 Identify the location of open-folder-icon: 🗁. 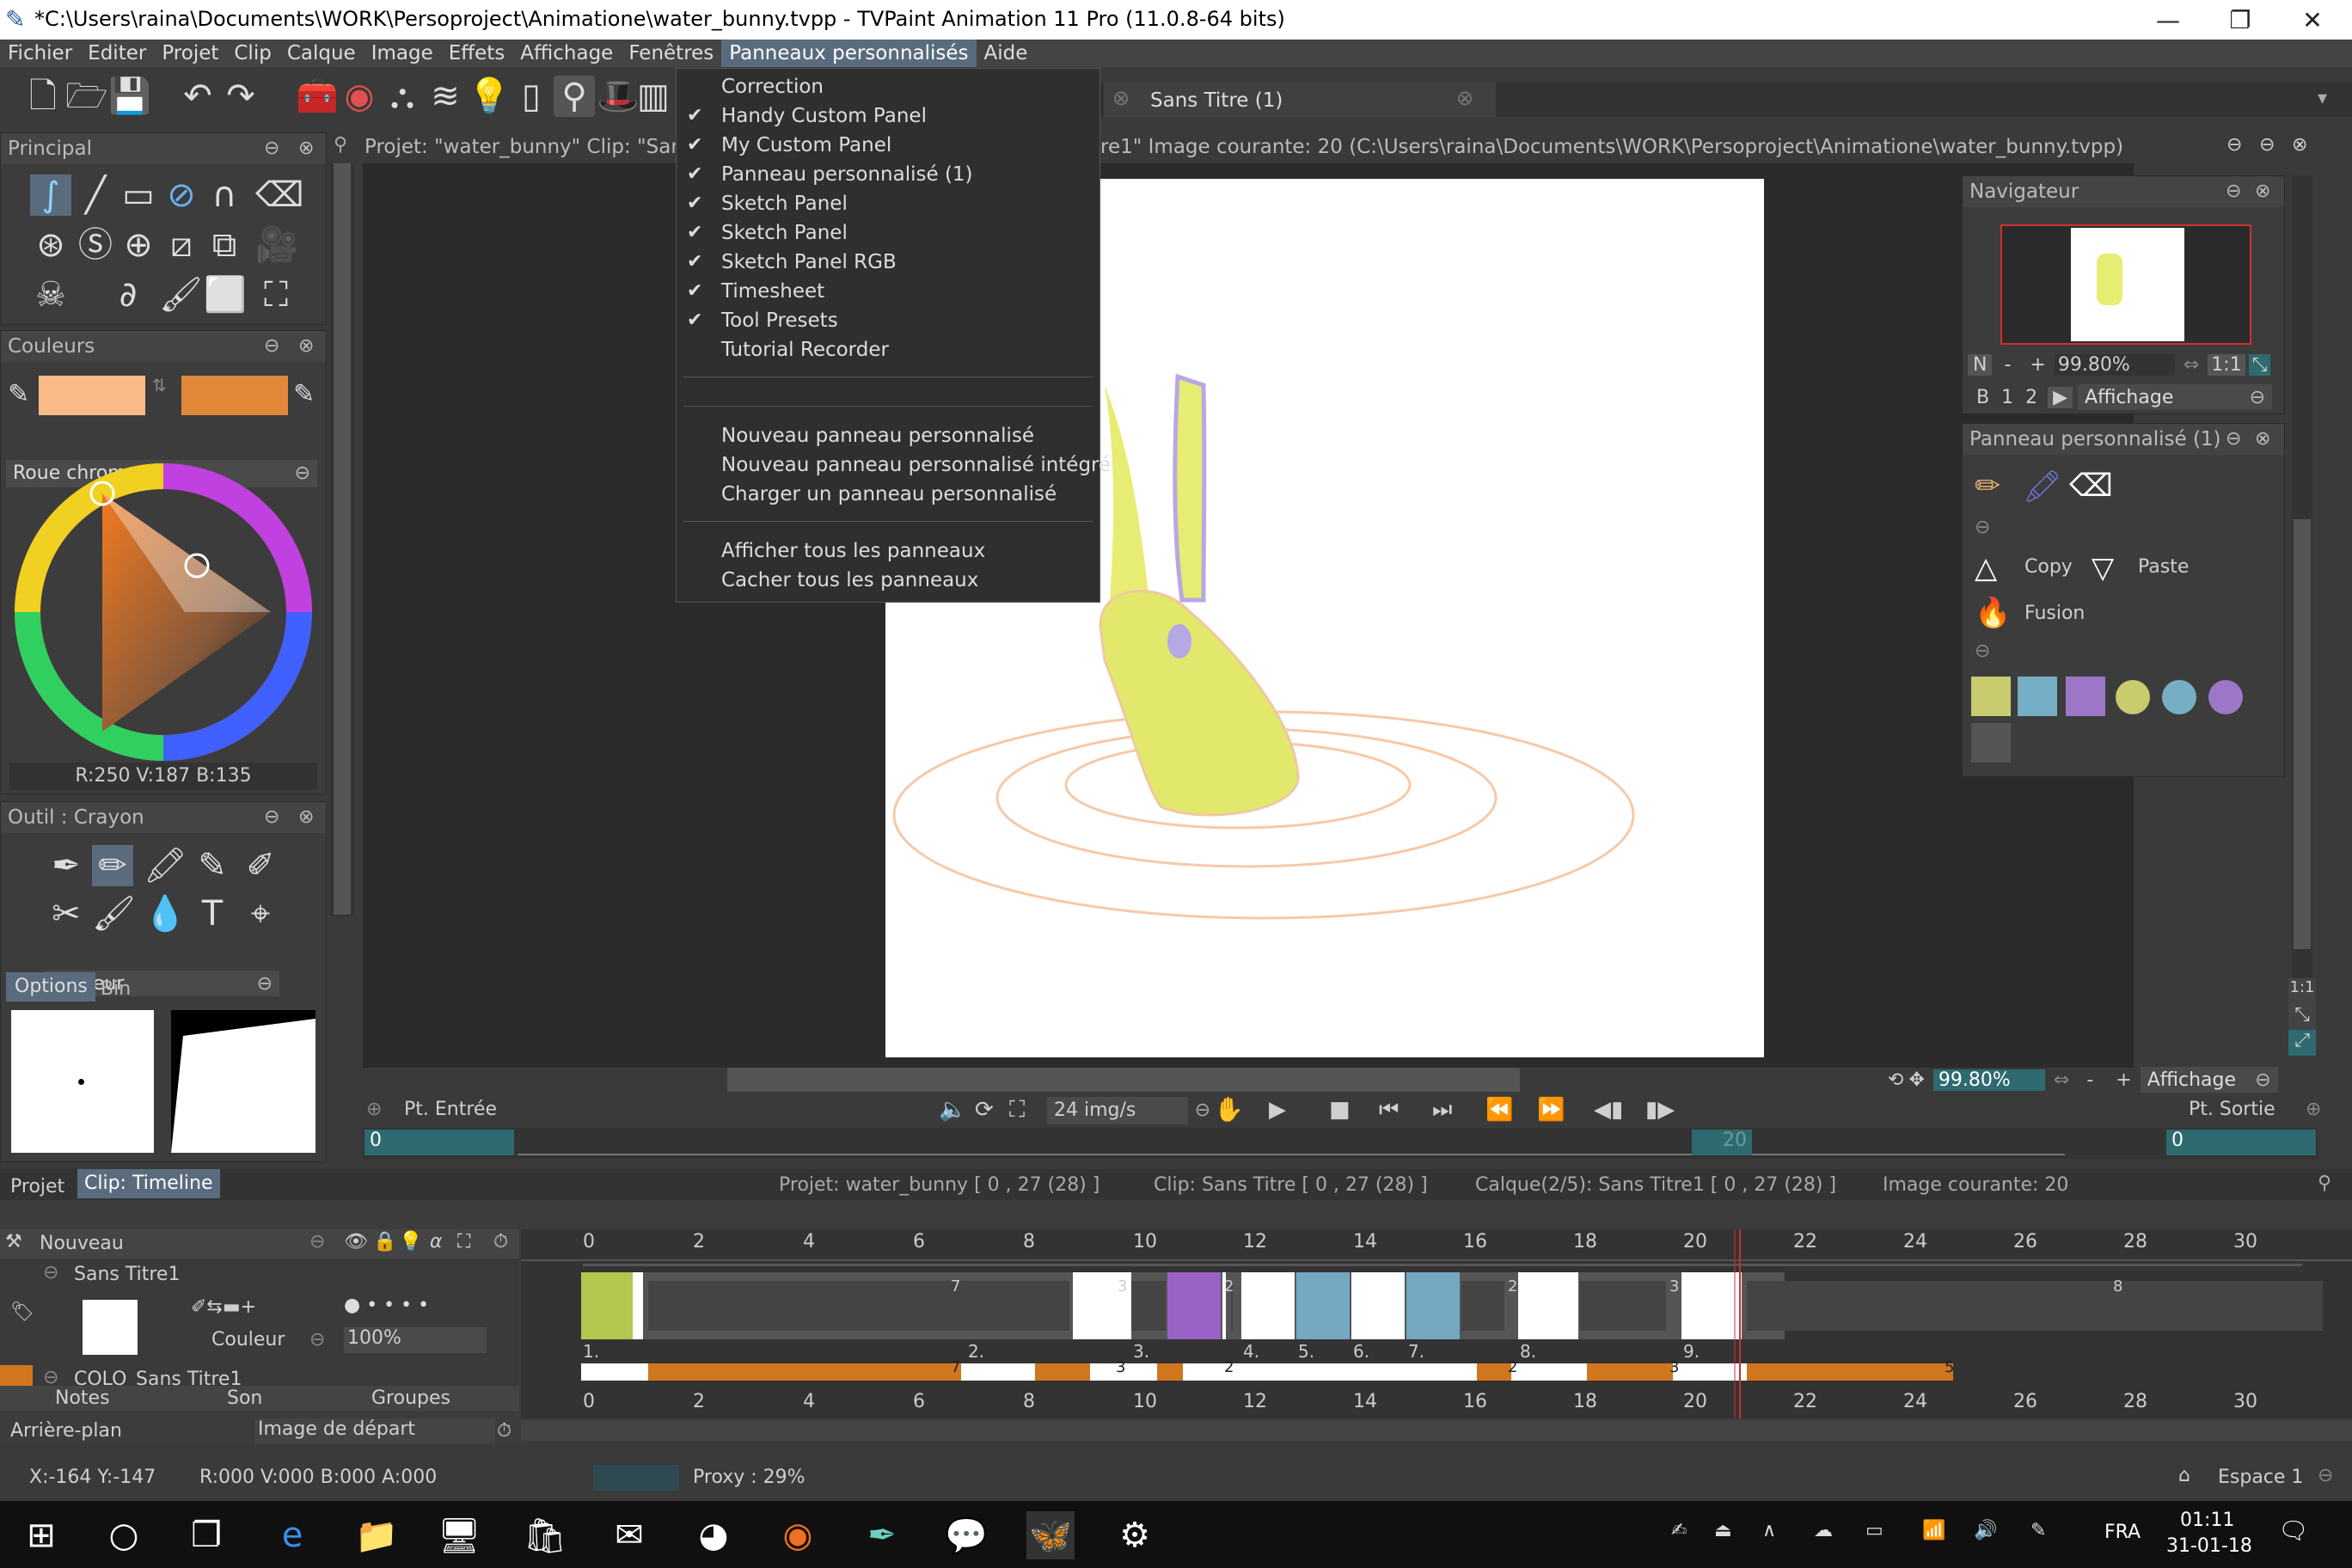
(86, 96).